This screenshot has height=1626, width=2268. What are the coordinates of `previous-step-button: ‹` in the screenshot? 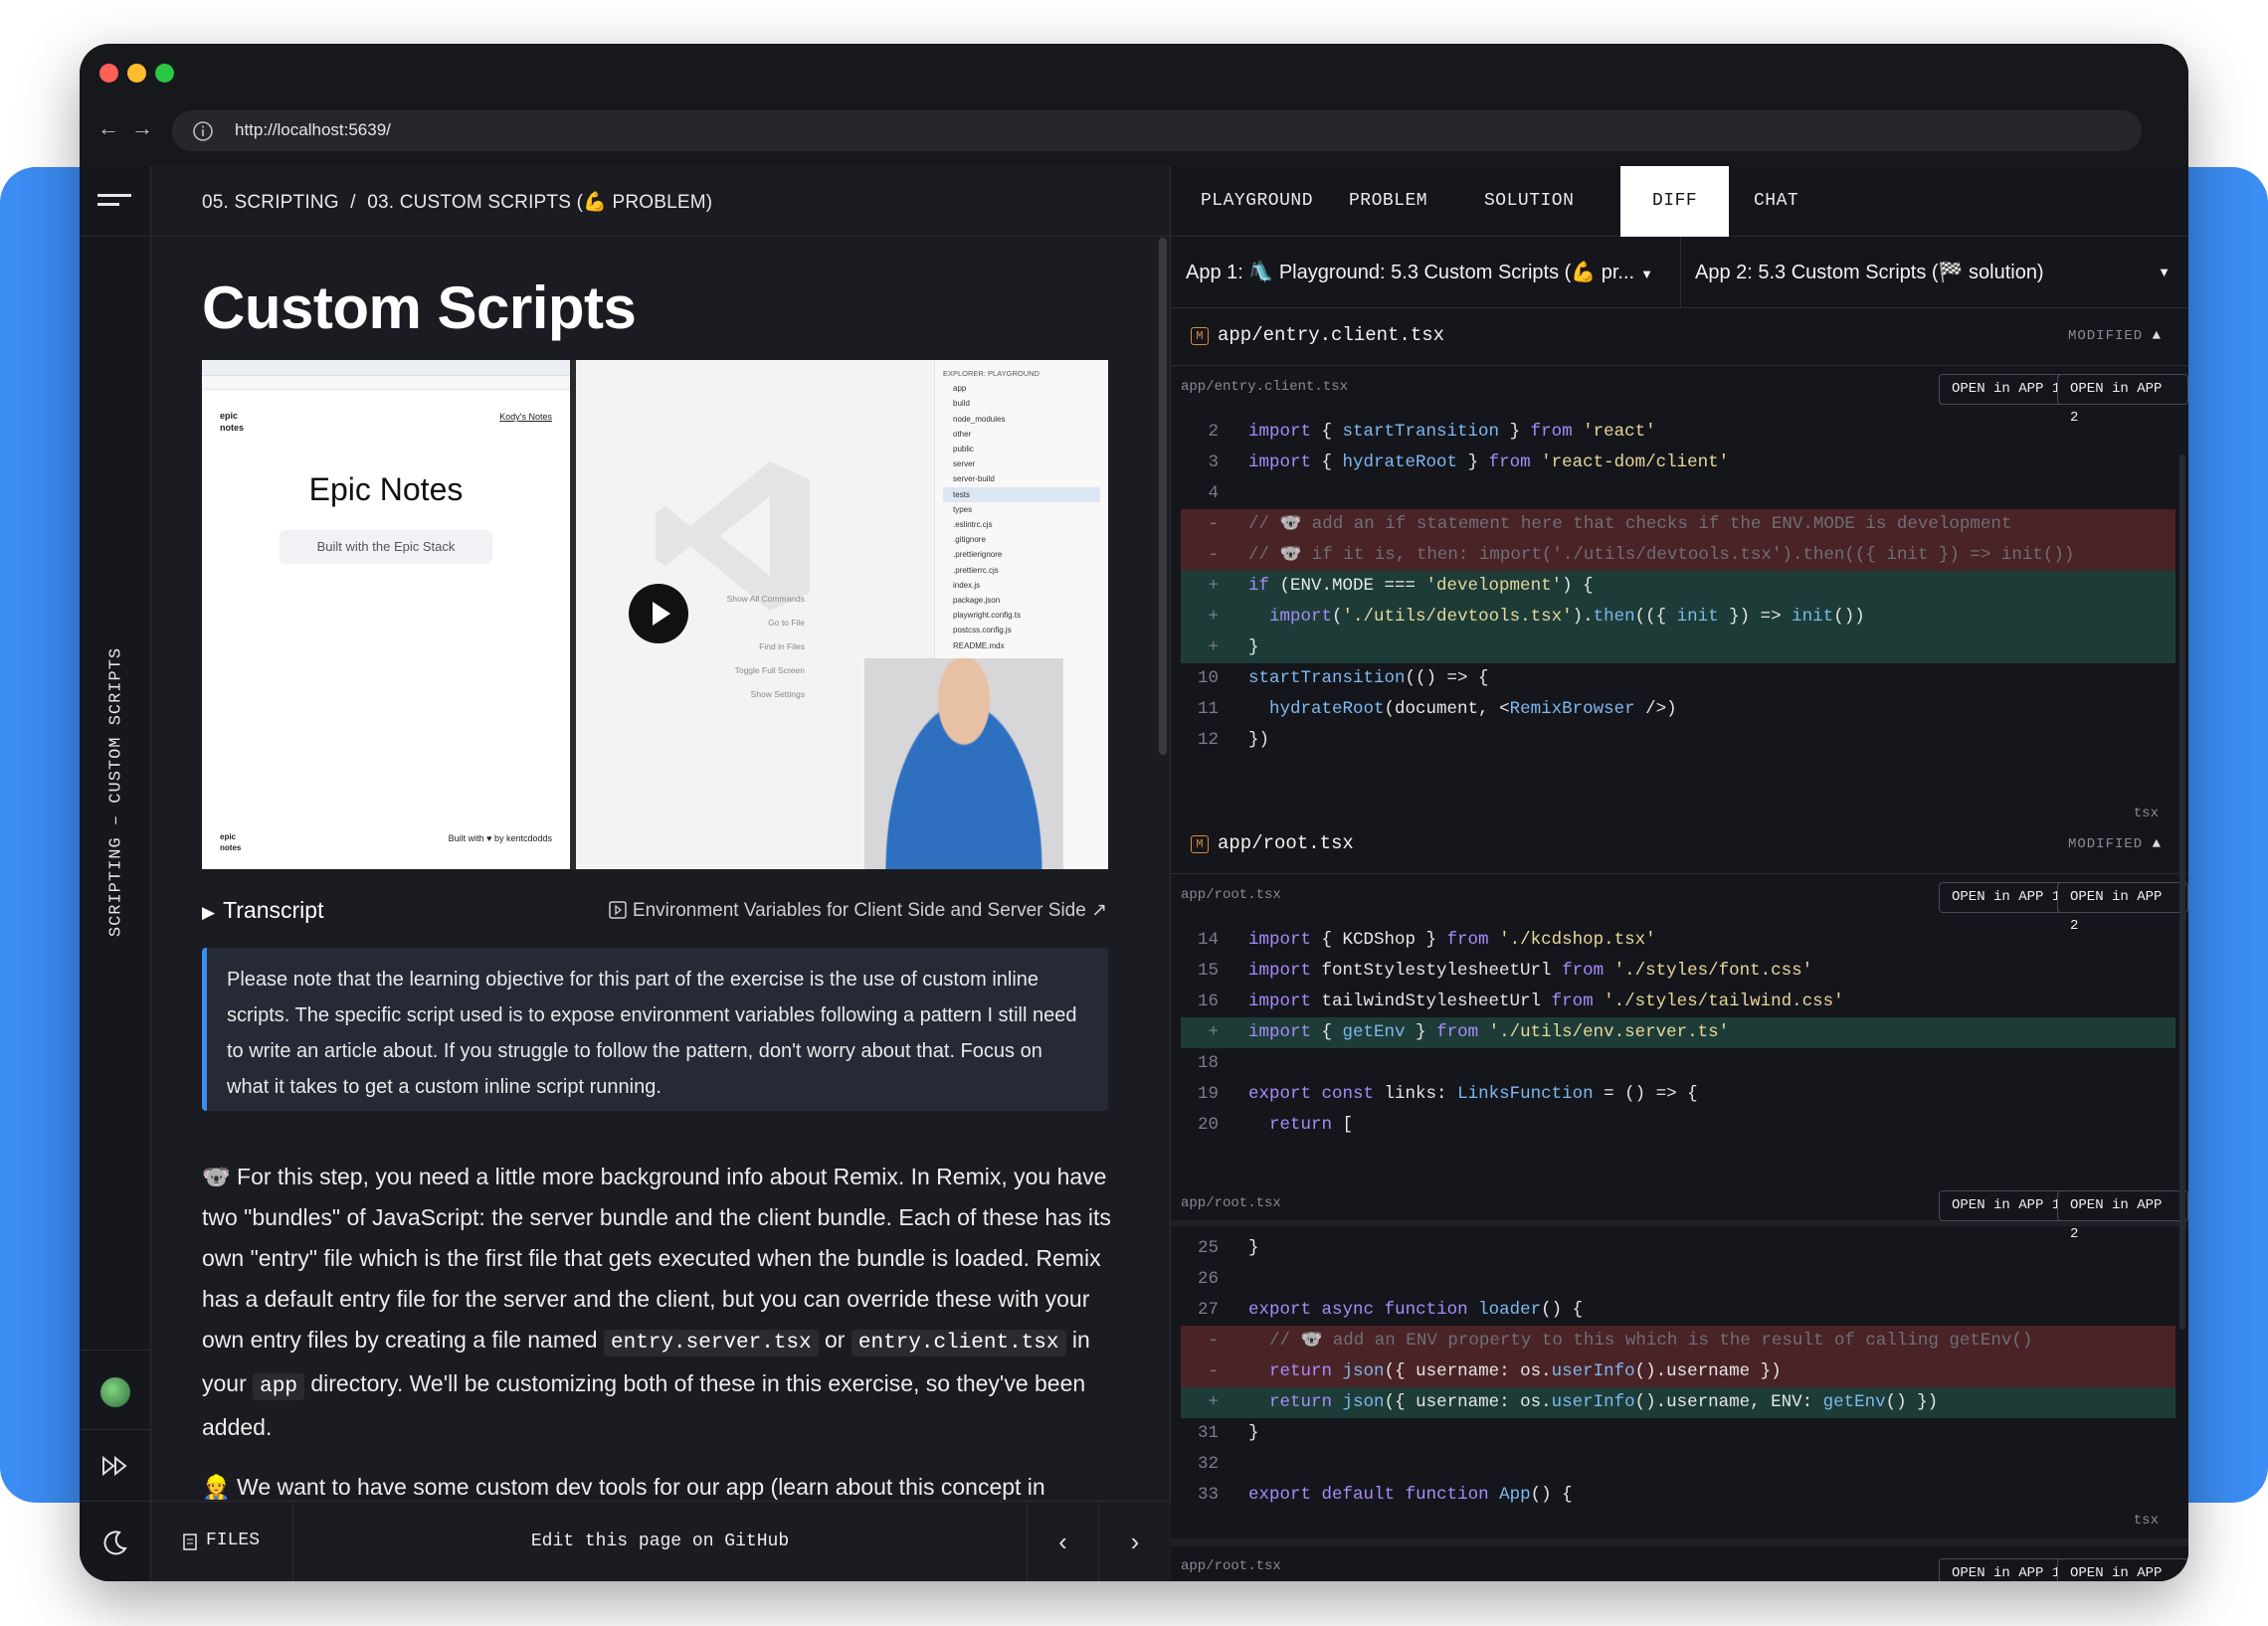 It's located at (1062, 1542).